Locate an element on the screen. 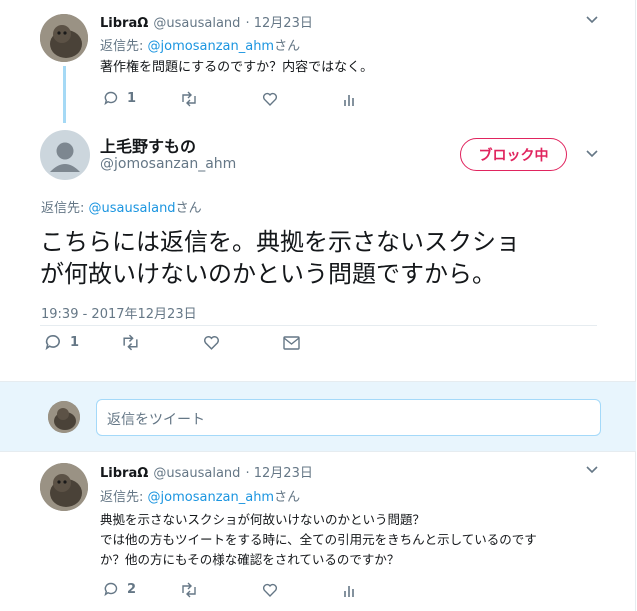 Image resolution: width=637 pixels, height=611 pixels. tweet2-header: LibraΩ @usausaland · 12月23日 is located at coordinates (206, 471).